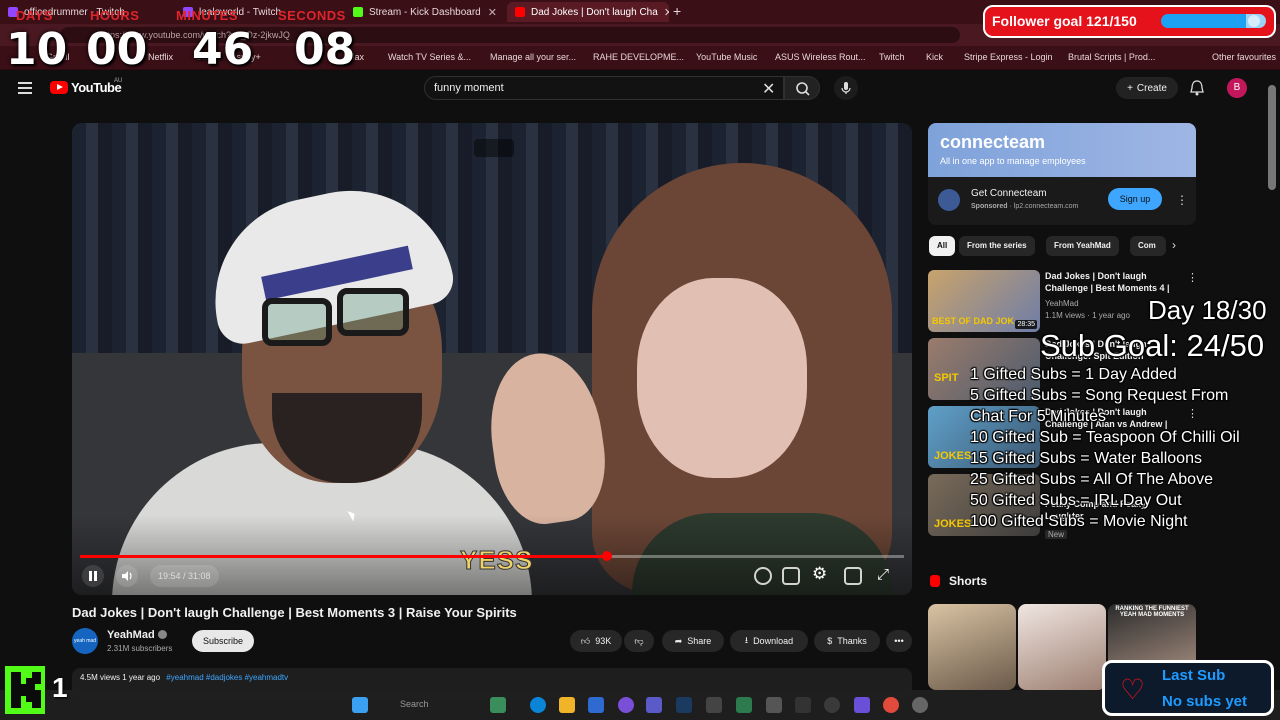  I want to click on thumbs-down-icon: 👎︎, so click(639, 640).